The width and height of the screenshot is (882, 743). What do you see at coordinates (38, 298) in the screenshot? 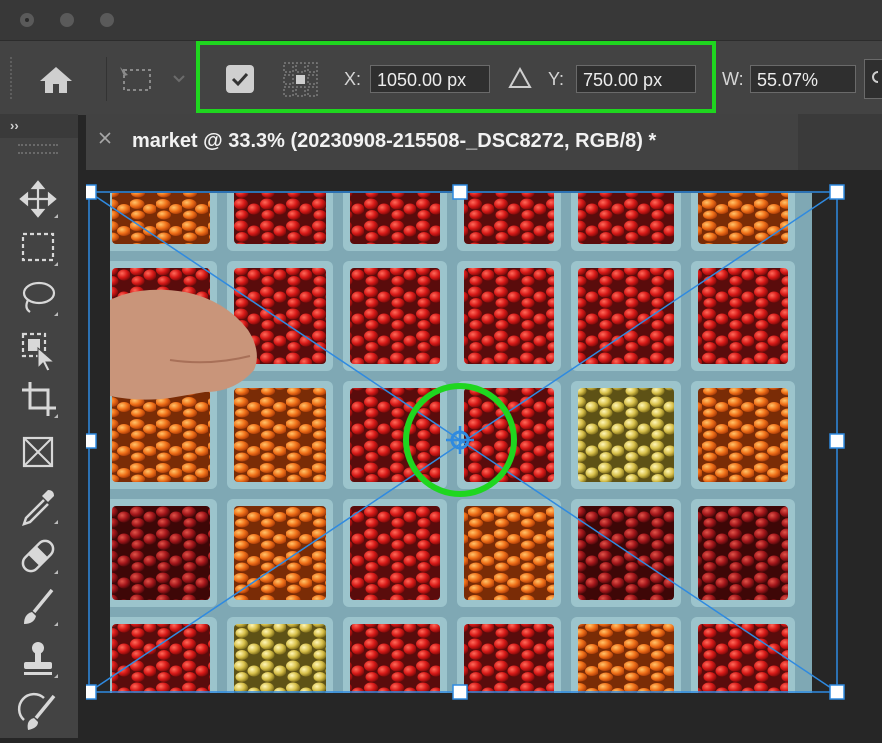
I see `lasso-tool-icon` at bounding box center [38, 298].